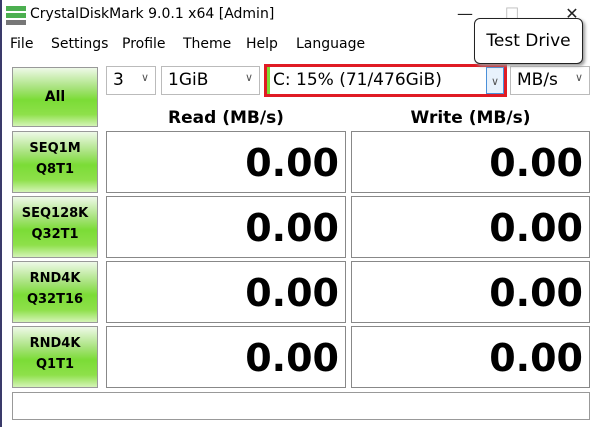 The image size is (602, 427). What do you see at coordinates (21, 44) in the screenshot?
I see `menu-file: File` at bounding box center [21, 44].